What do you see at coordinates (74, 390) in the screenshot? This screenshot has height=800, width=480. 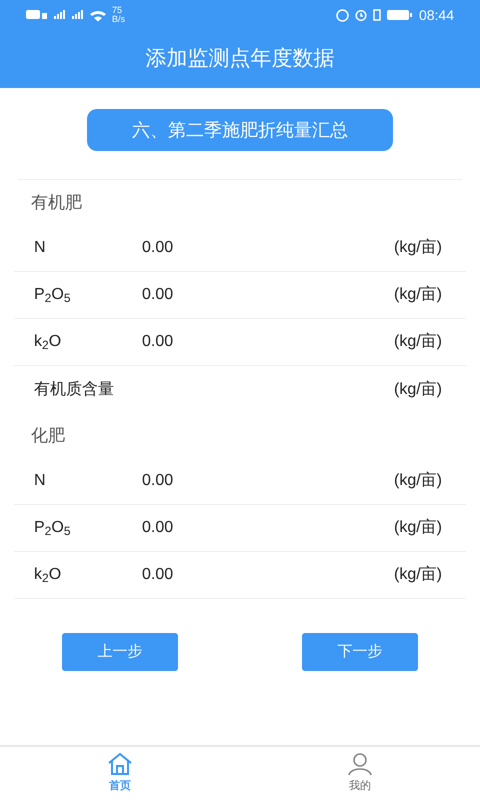 I see `row-label: 有机质含量` at bounding box center [74, 390].